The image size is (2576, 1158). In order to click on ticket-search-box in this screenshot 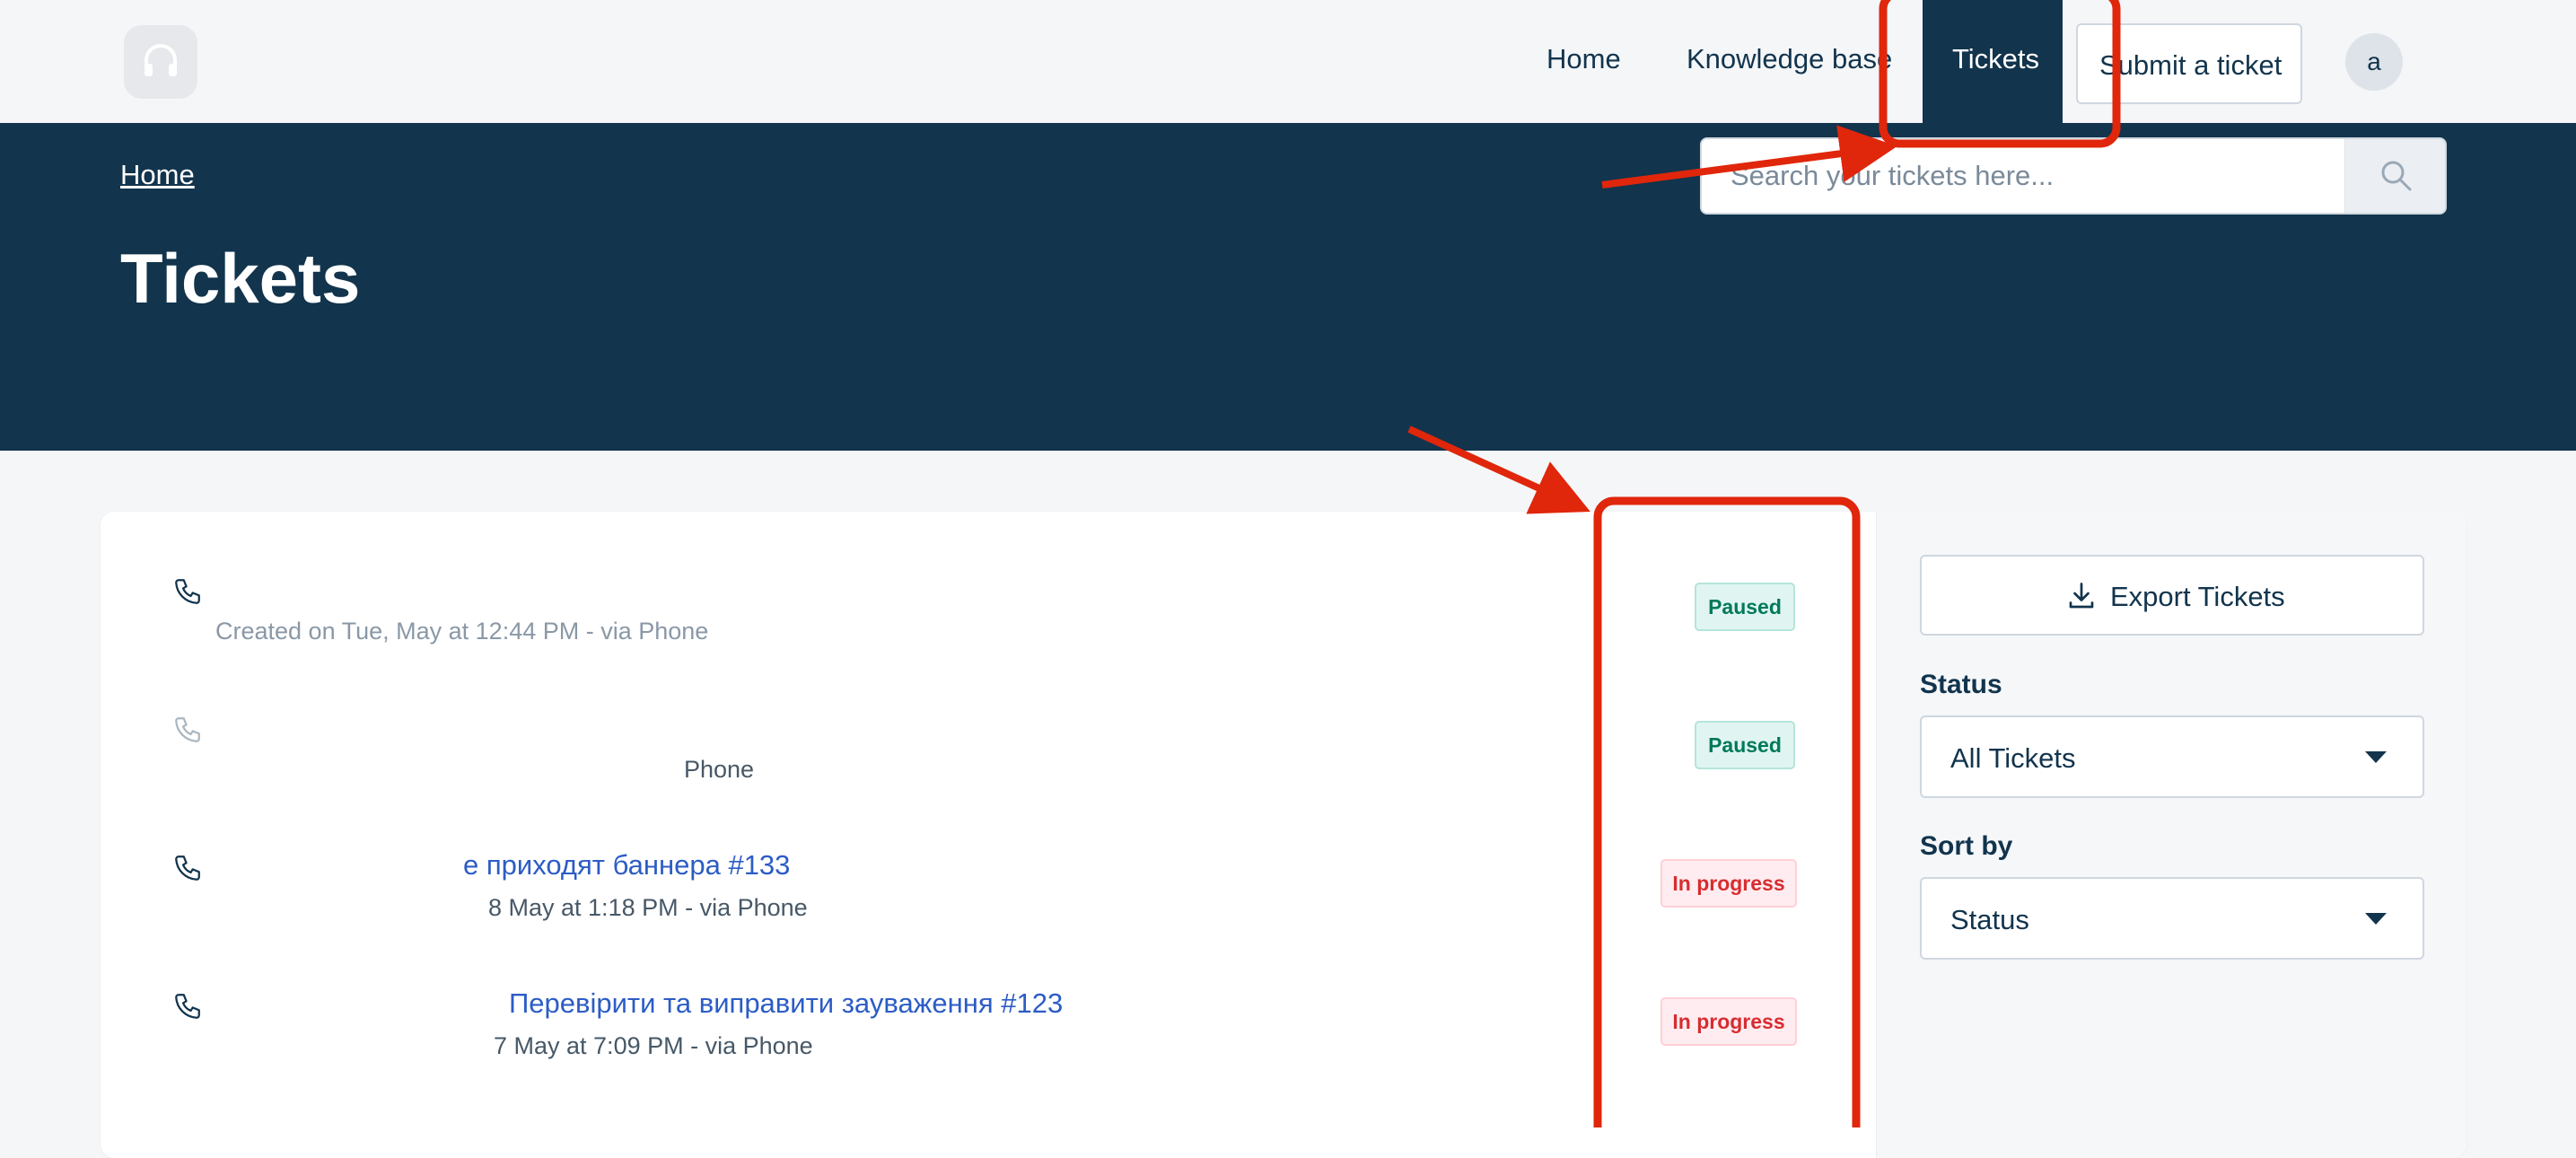, I will do `click(2073, 176)`.